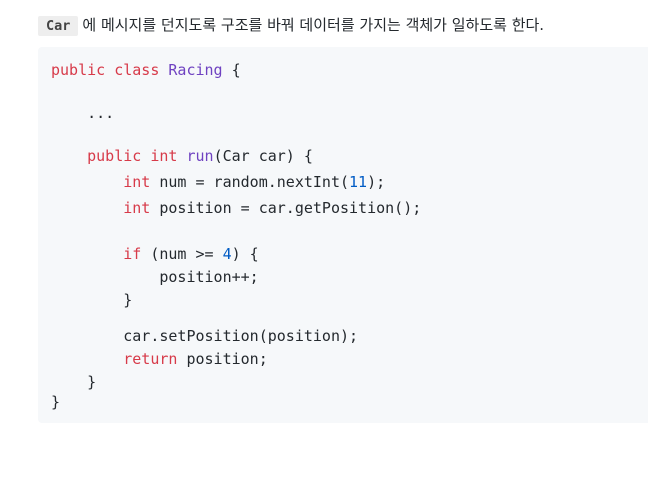  Describe the element at coordinates (245, 254) in the screenshot. I see `code-token: ) {` at that location.